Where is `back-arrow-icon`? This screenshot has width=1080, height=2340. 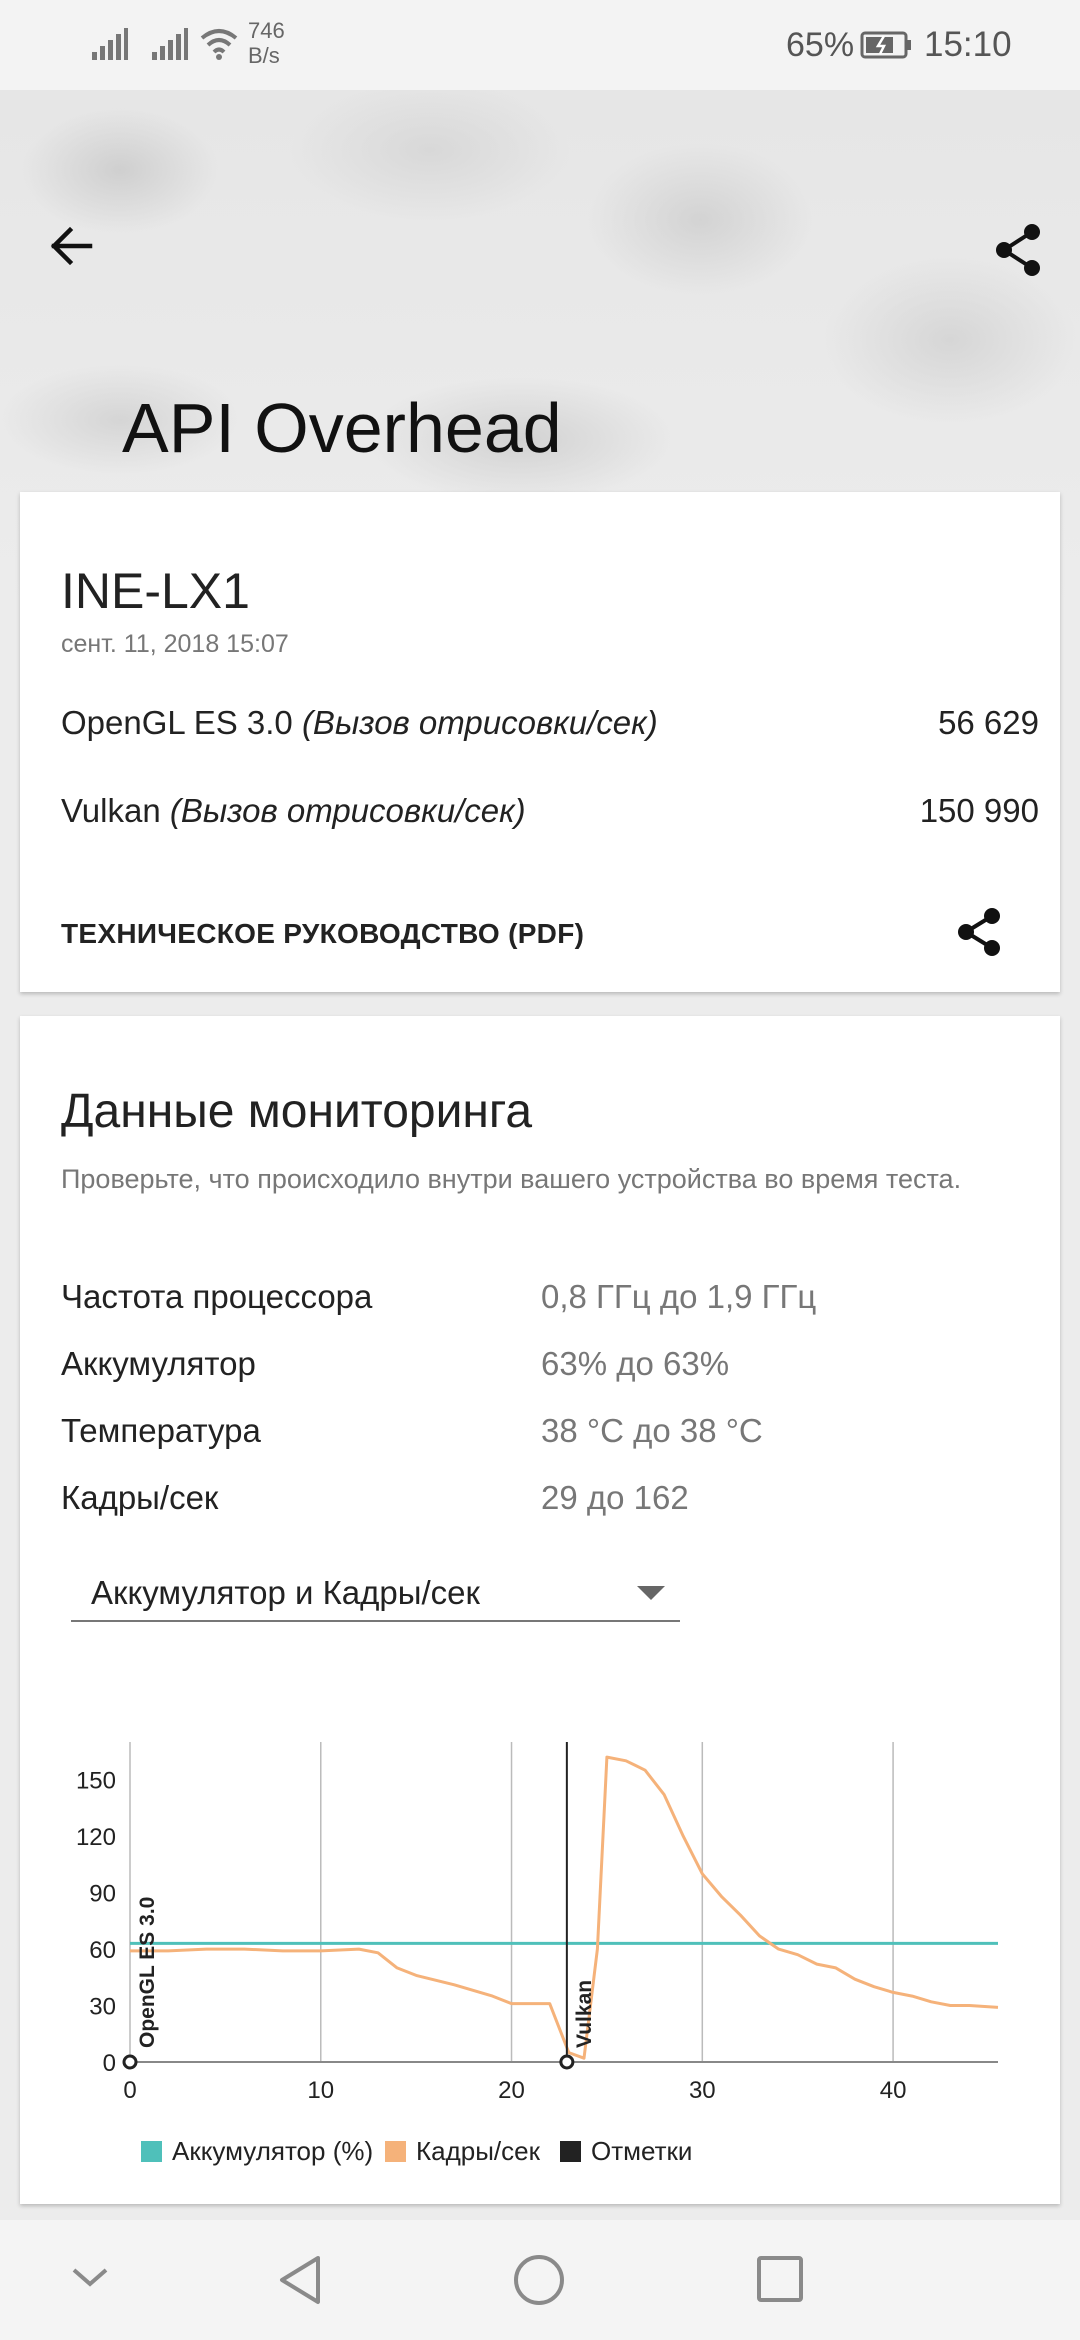
back-arrow-icon is located at coordinates (72, 246).